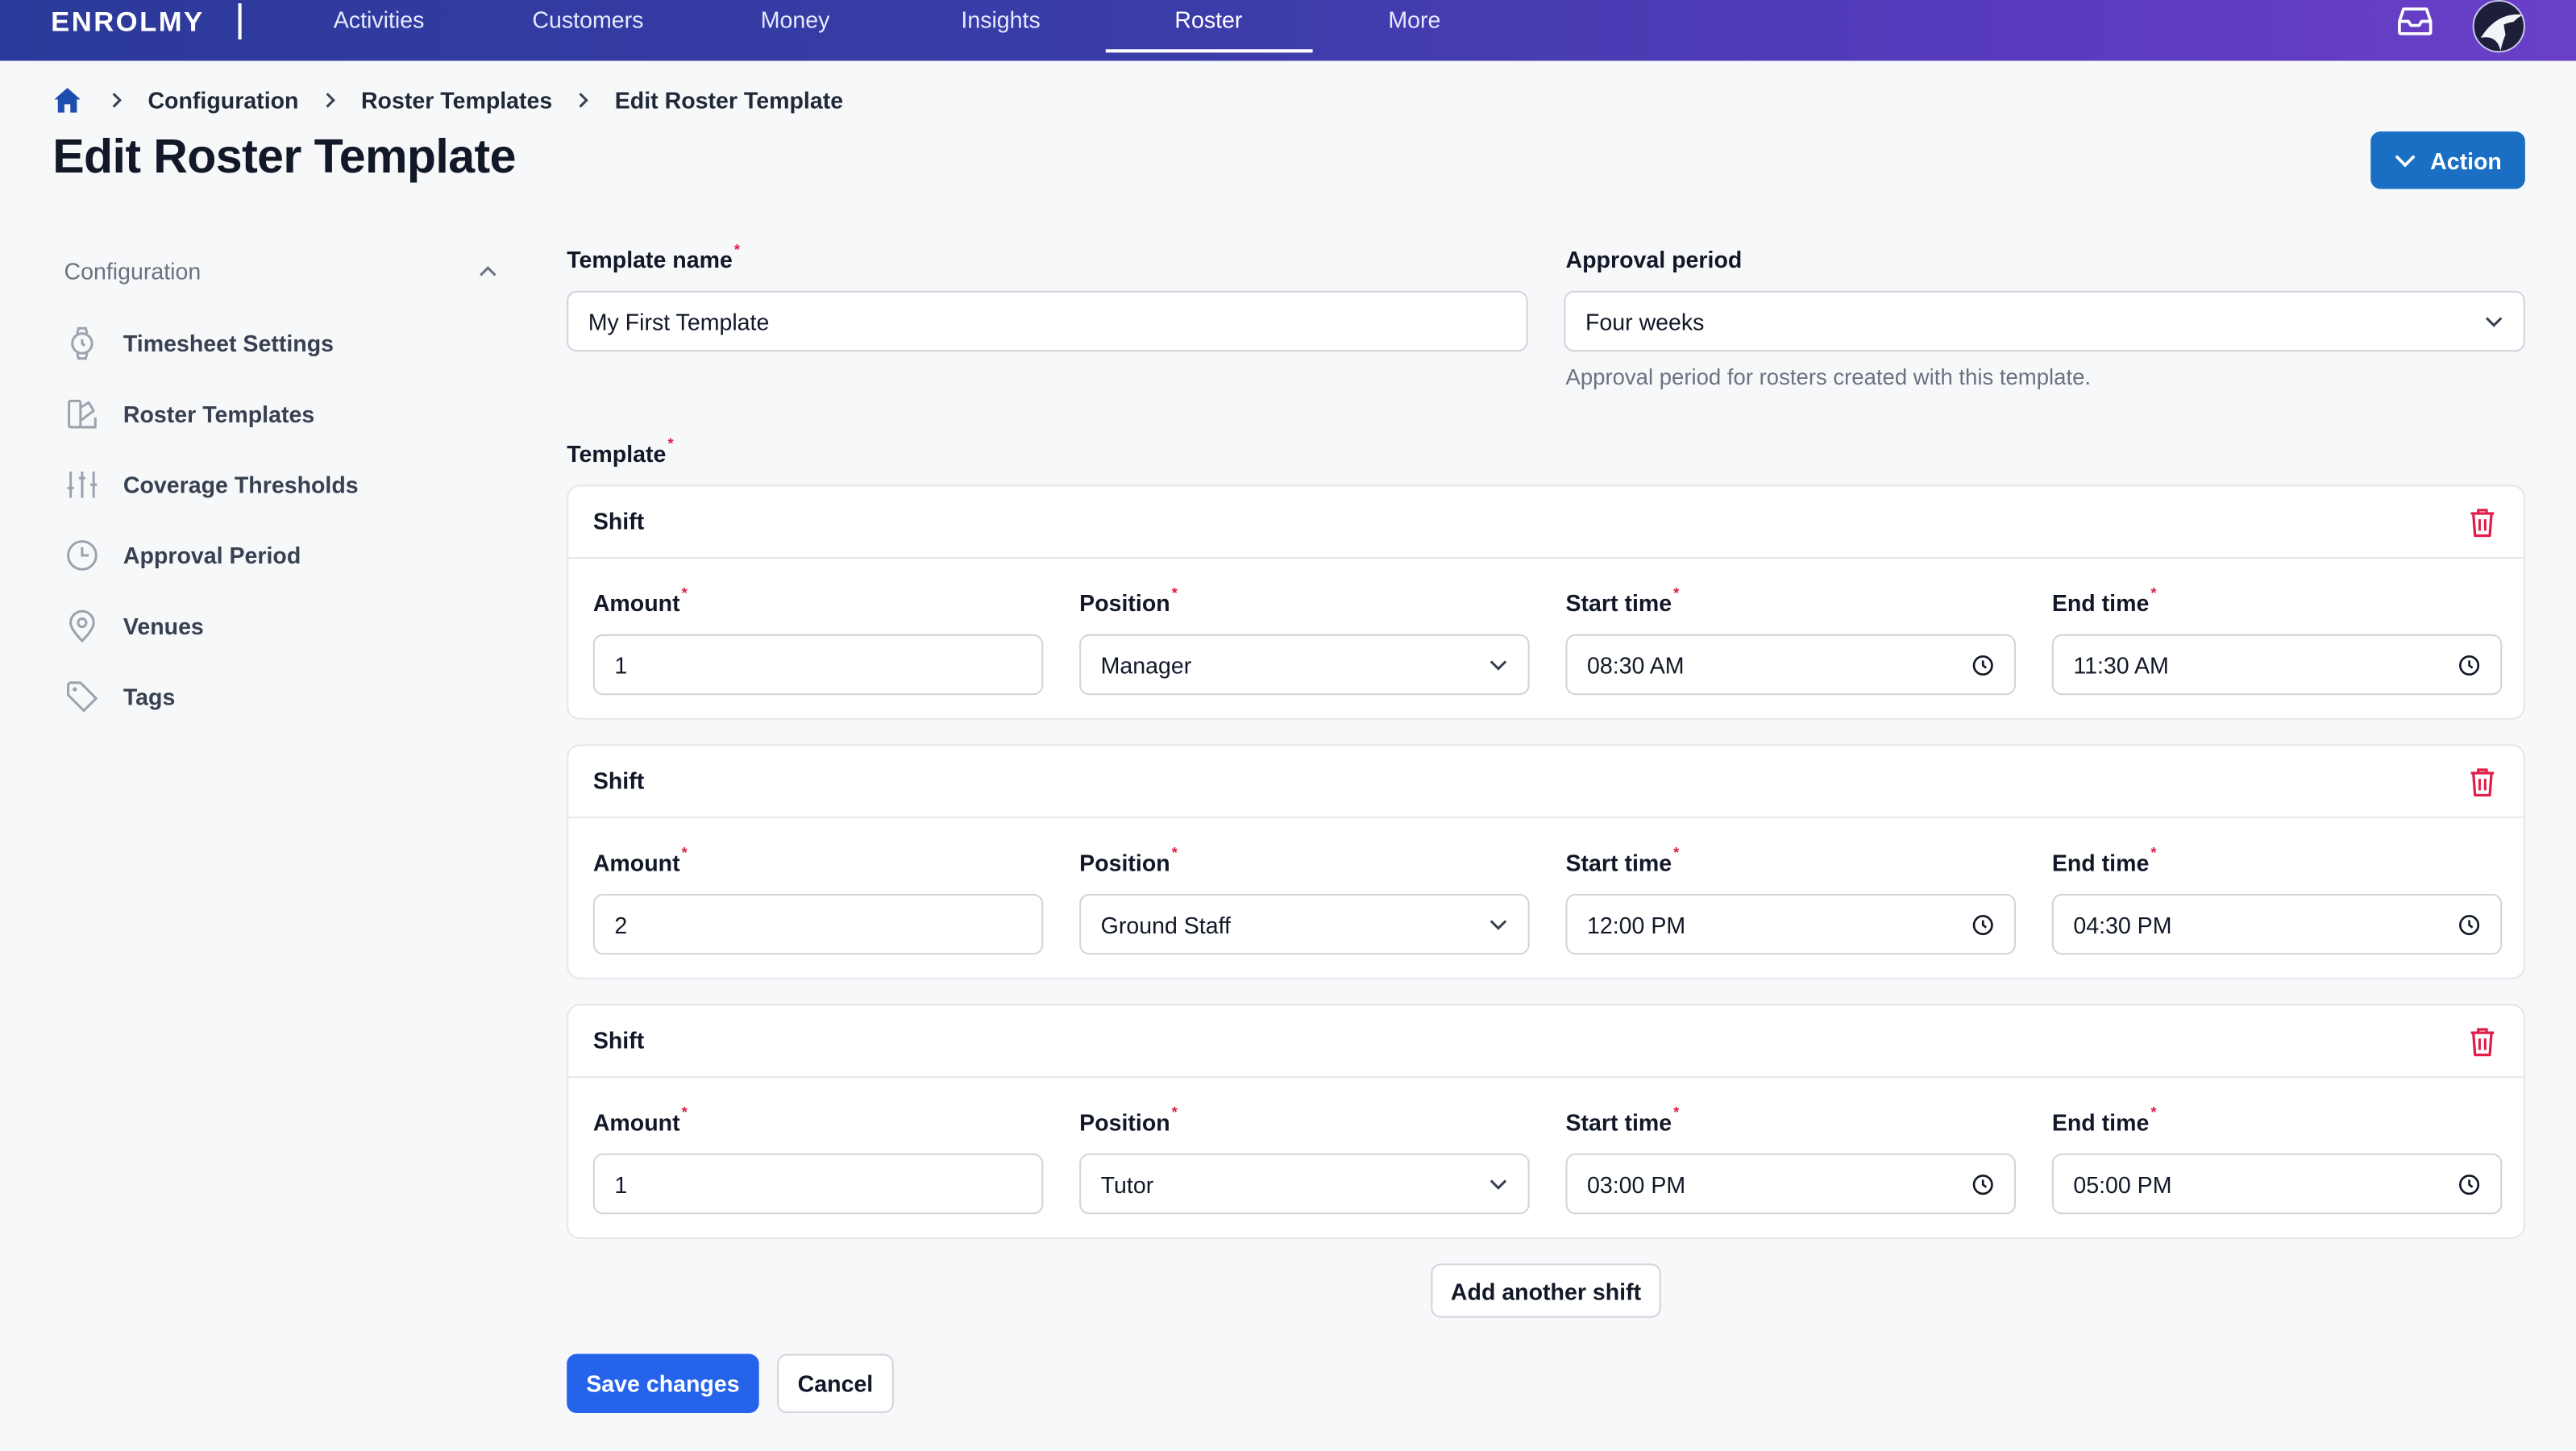 The image size is (2576, 1451). What do you see at coordinates (650, 259) in the screenshot?
I see `template-name-label-text: Template name` at bounding box center [650, 259].